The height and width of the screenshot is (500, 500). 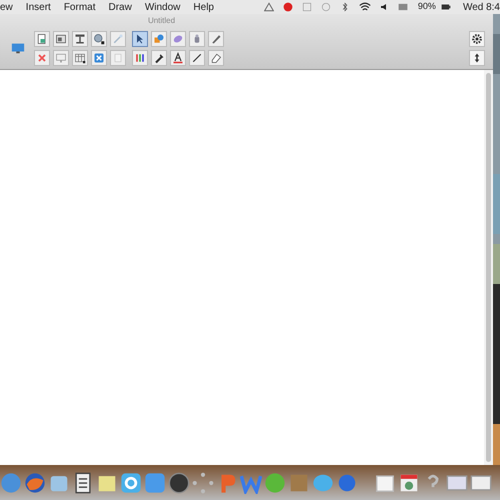 What do you see at coordinates (18, 48) in the screenshot?
I see `monitor-icon` at bounding box center [18, 48].